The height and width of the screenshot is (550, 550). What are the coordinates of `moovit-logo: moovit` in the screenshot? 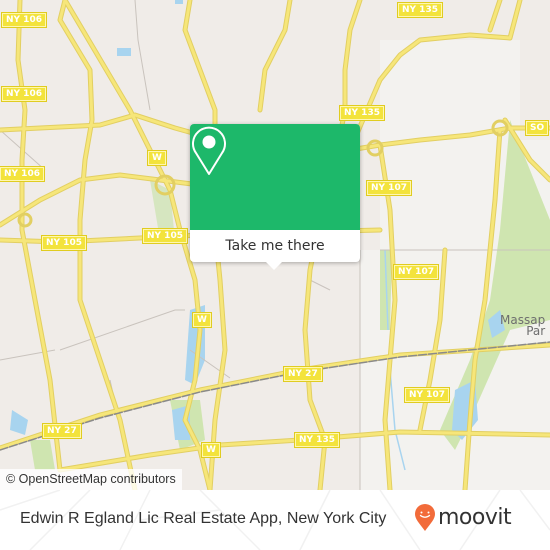 It's located at (463, 518).